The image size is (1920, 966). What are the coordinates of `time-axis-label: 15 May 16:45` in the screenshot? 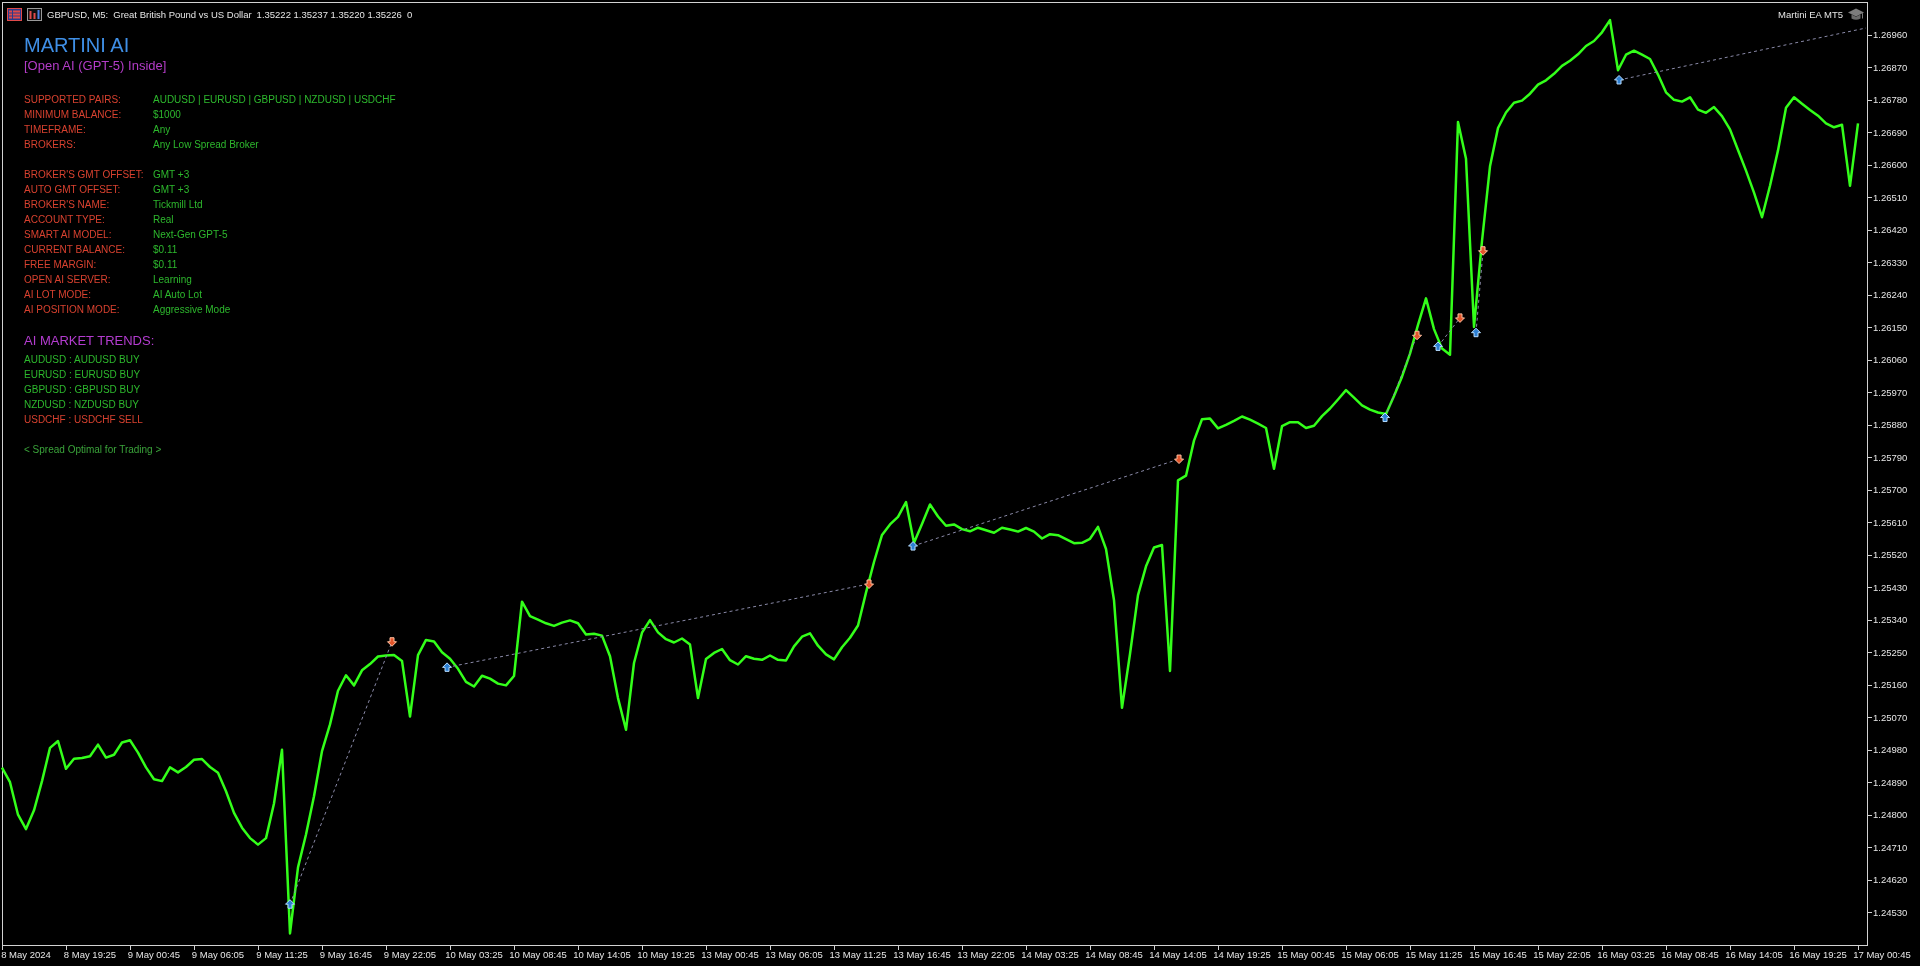 It's located at (1498, 954).